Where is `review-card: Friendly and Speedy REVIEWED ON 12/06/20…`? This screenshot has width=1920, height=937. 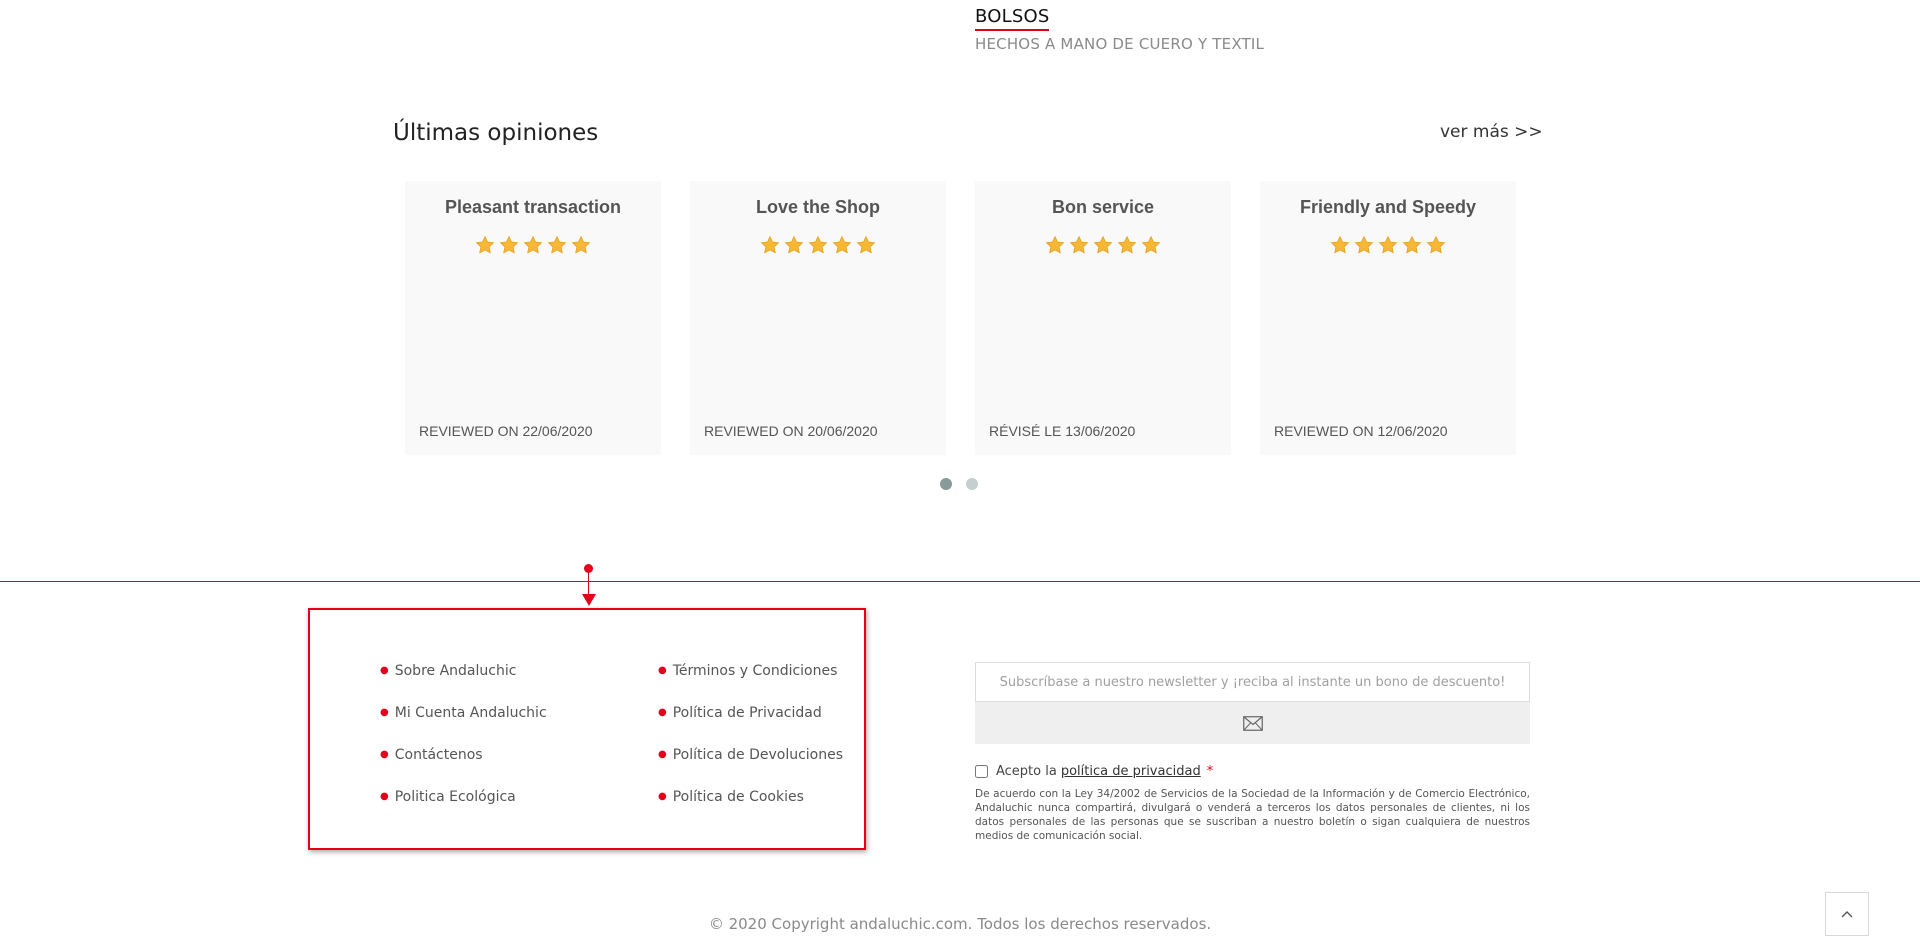 review-card: Friendly and Speedy REVIEWED ON 12/06/20… is located at coordinates (1388, 318).